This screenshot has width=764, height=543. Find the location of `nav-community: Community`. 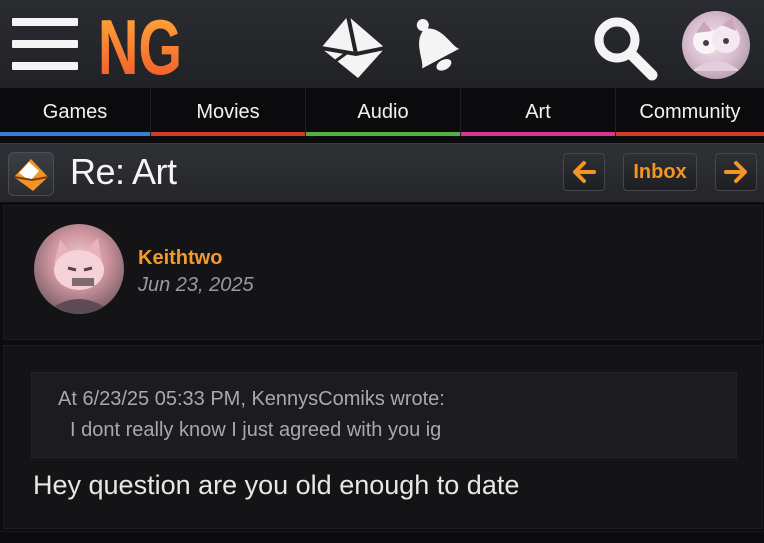

nav-community: Community is located at coordinates (689, 112).